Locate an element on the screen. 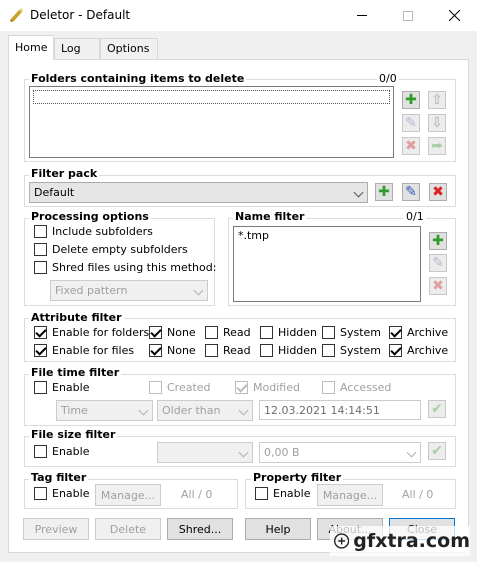 This screenshot has height=562, width=477. folders-read-text: Read is located at coordinates (237, 332).